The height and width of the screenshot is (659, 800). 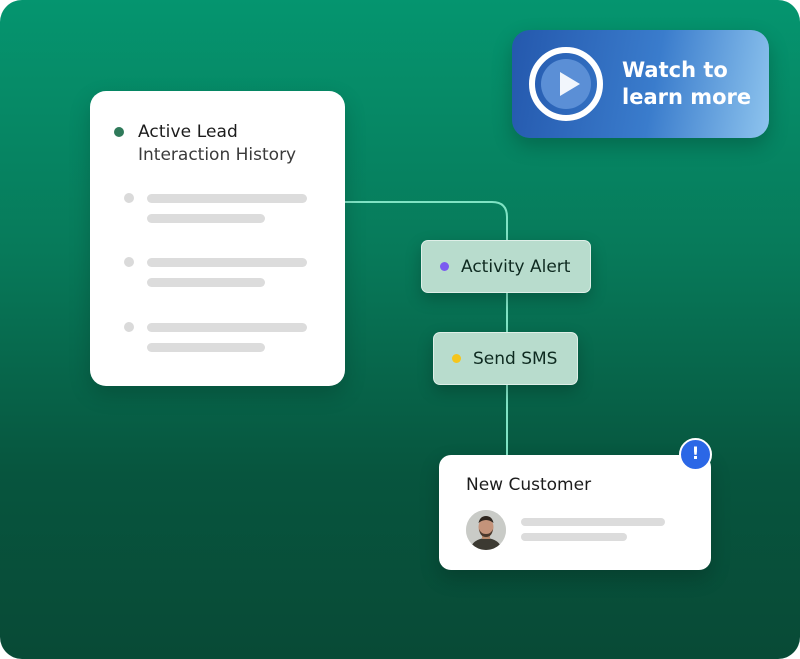 I want to click on lead-card: Active Lead Interaction History, so click(x=217, y=238).